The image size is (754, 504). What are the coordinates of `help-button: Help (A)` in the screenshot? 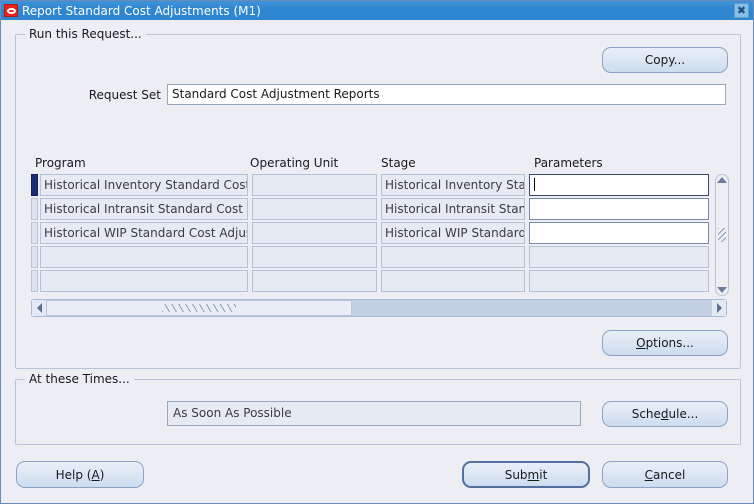 It's located at (80, 474).